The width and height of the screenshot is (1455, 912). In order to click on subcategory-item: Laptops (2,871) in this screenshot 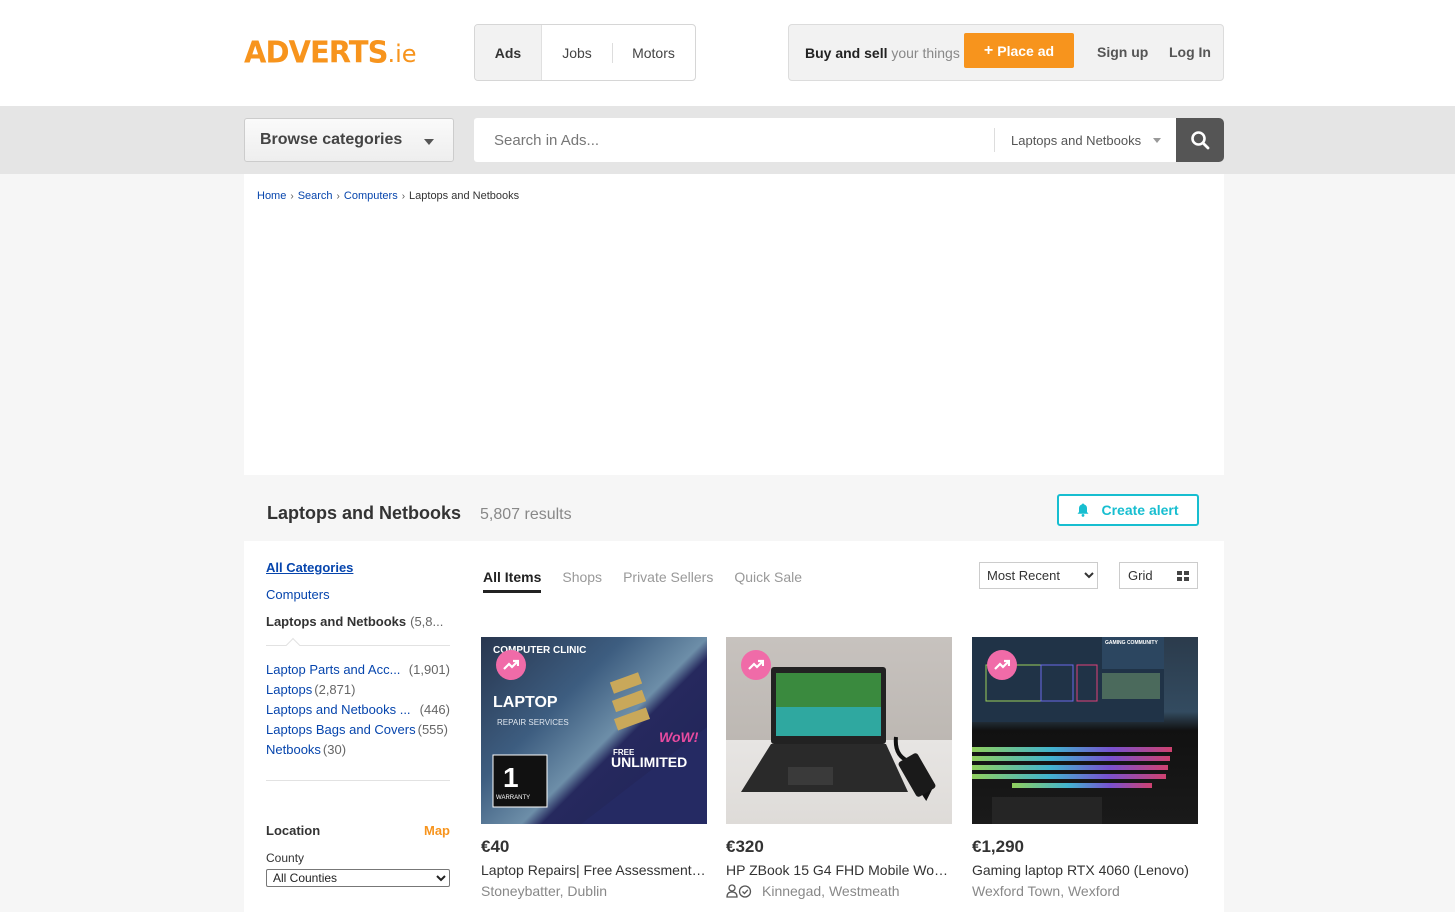, I will do `click(358, 692)`.